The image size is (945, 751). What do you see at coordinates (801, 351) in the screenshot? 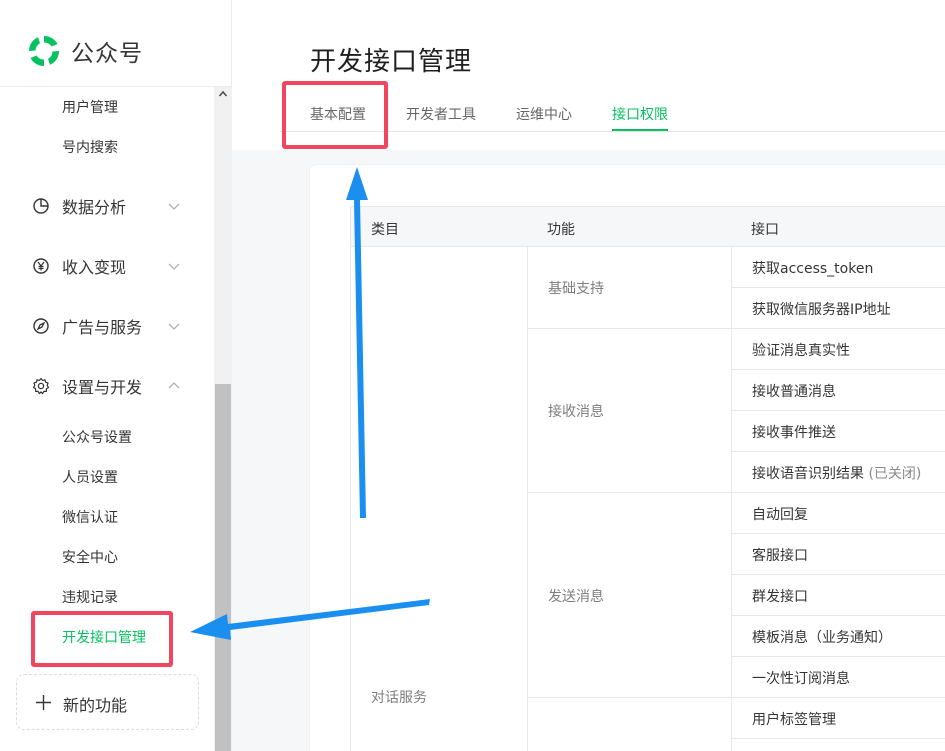
I see `table-cell-interface: 验证消息真实性` at bounding box center [801, 351].